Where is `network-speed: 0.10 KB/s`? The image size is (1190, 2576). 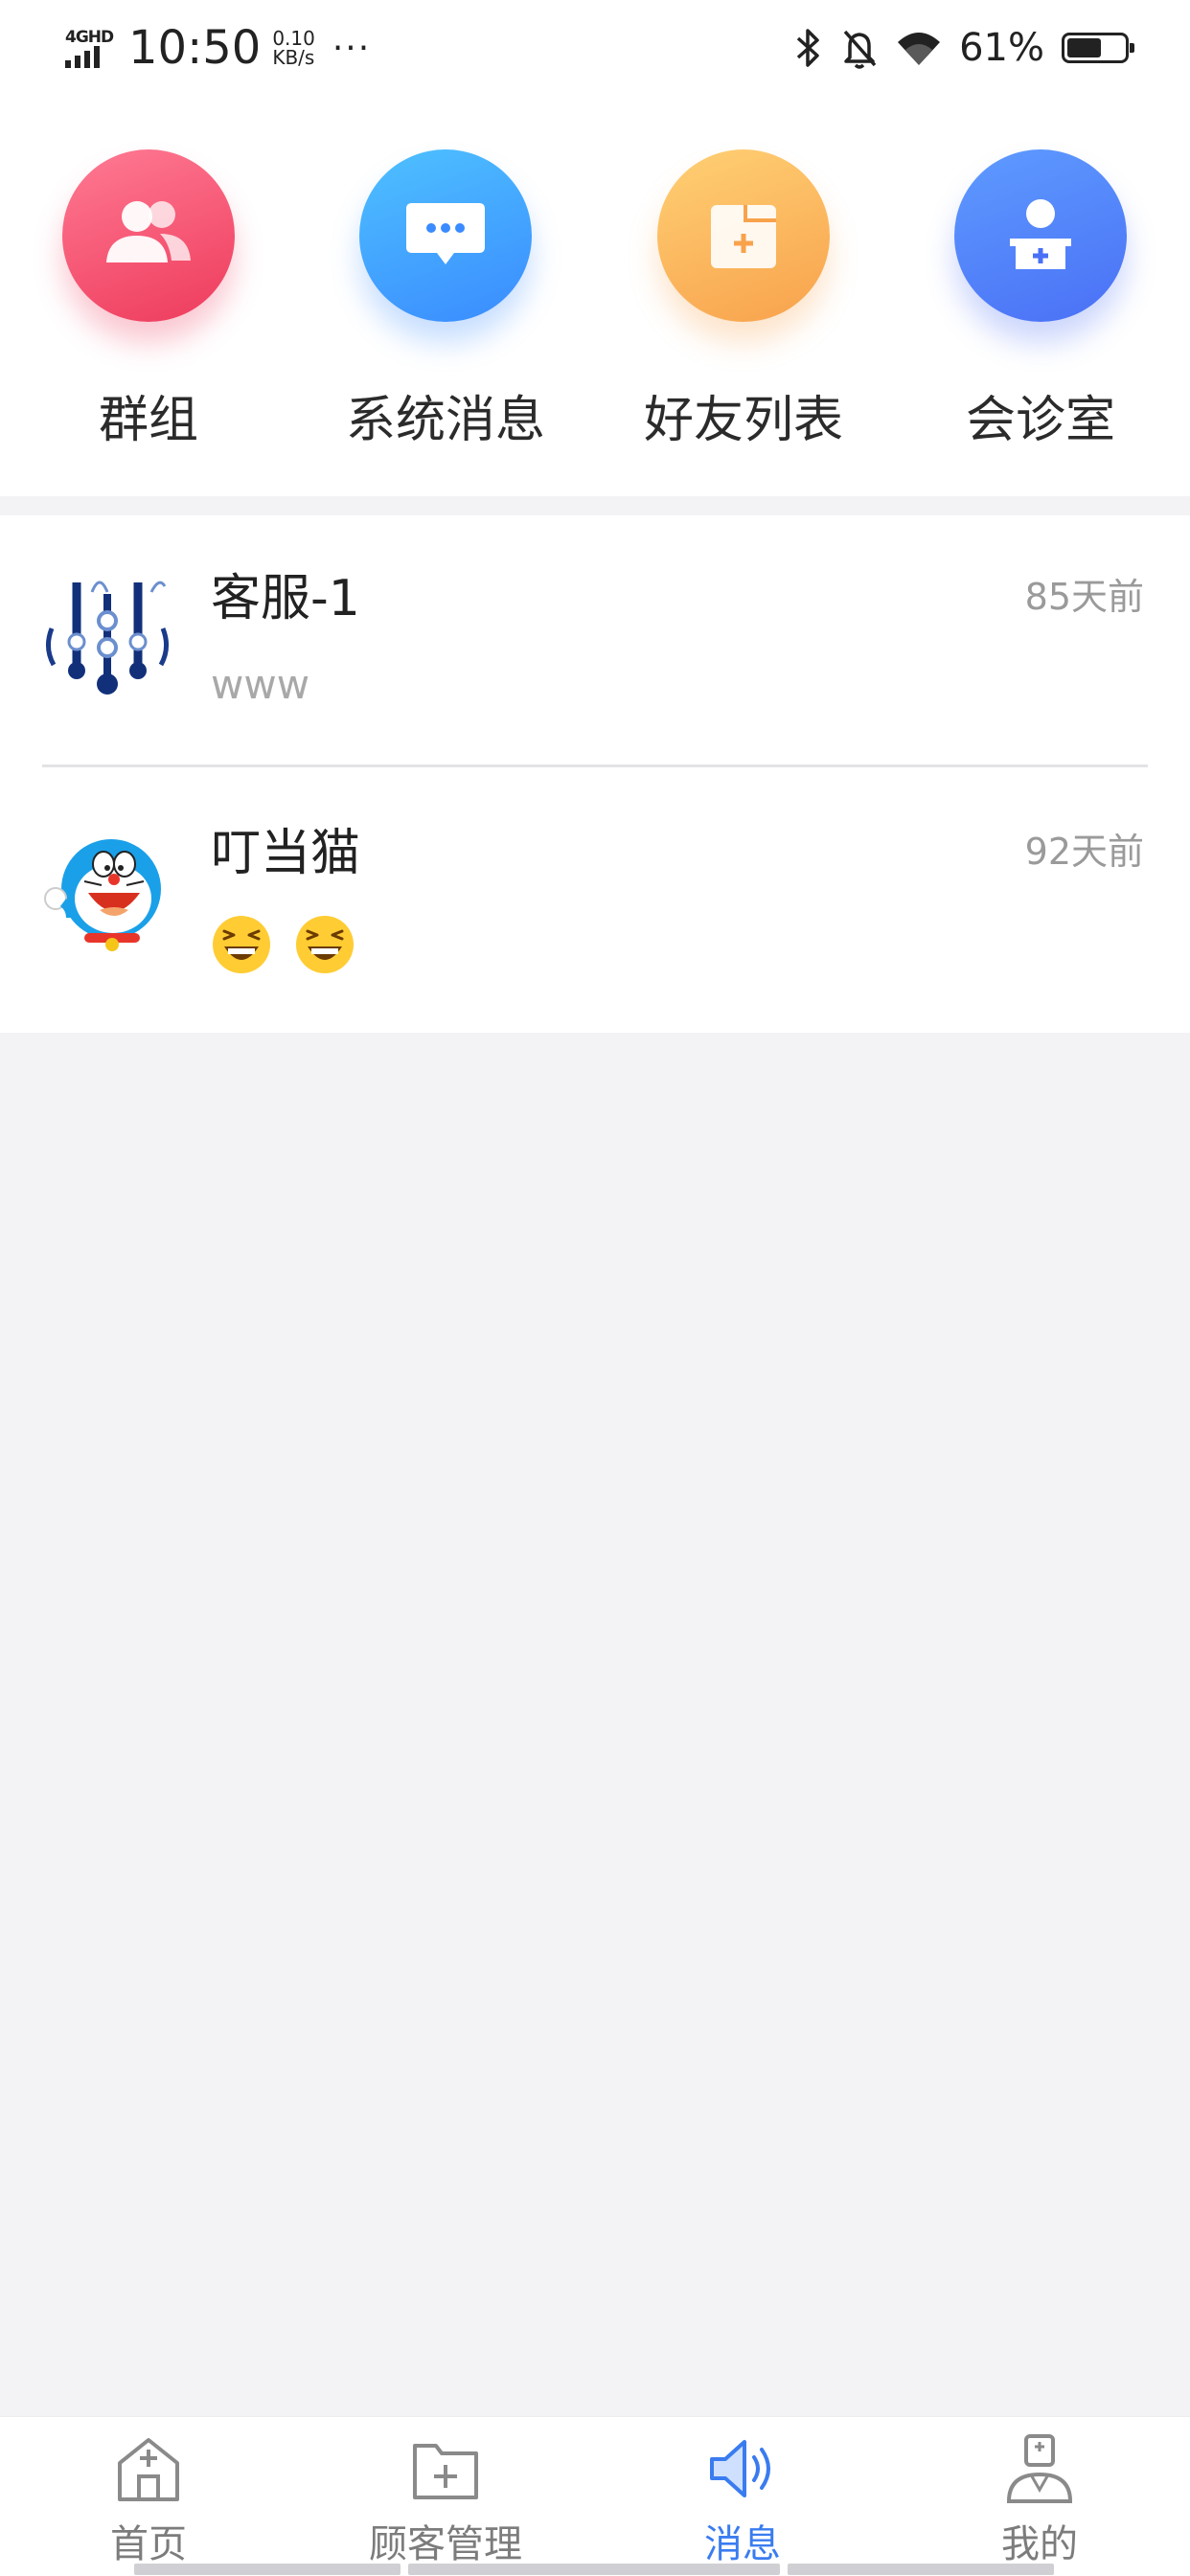
network-speed: 0.10 KB/s is located at coordinates (294, 48).